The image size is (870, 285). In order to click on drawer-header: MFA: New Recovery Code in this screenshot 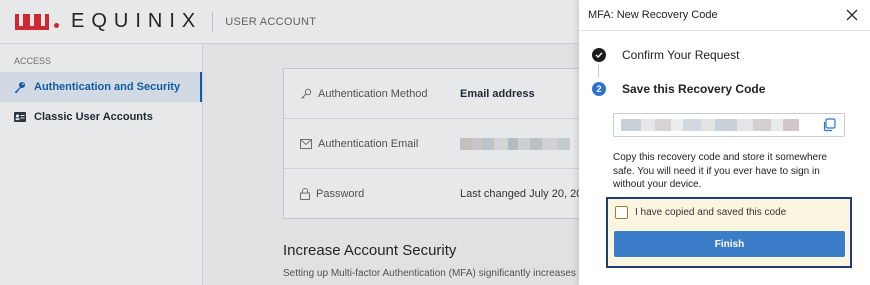, I will do `click(724, 15)`.